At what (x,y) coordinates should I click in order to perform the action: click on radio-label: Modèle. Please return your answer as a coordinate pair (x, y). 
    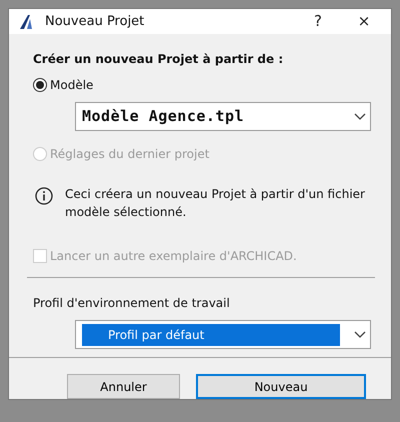
    Looking at the image, I should click on (72, 85).